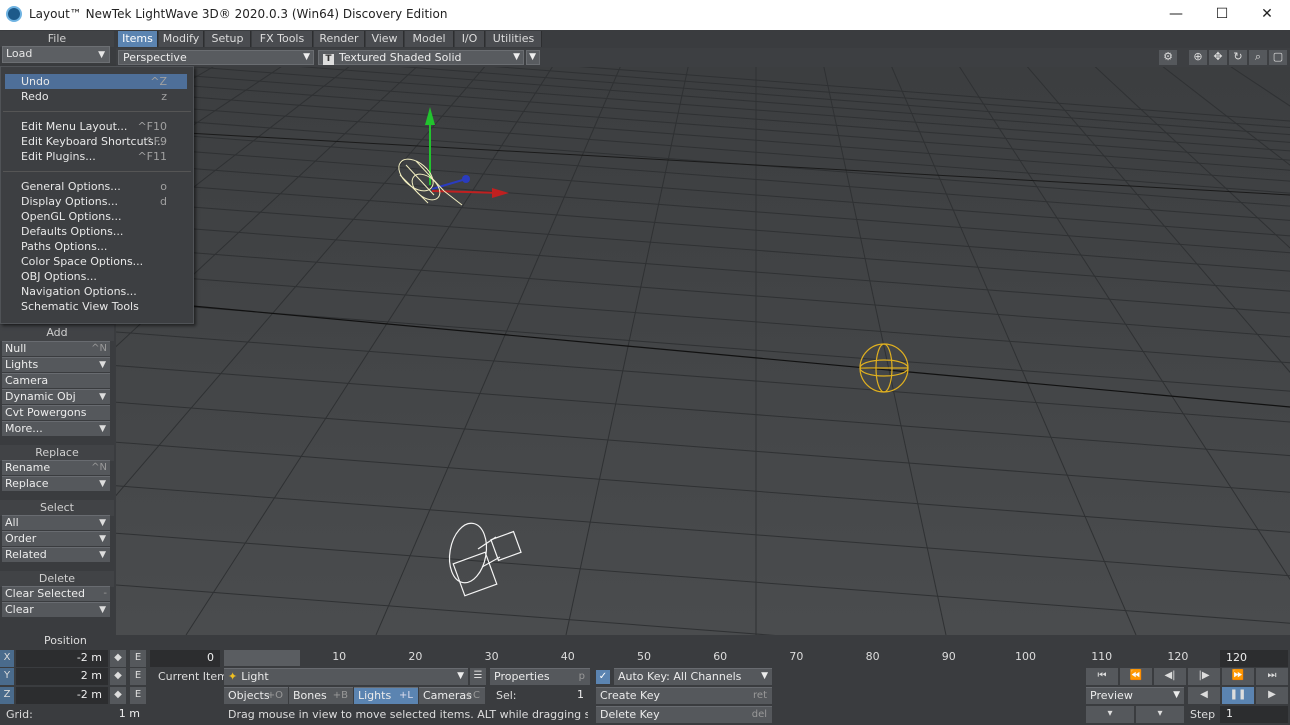 Image resolution: width=1290 pixels, height=725 pixels. What do you see at coordinates (1272, 695) in the screenshot?
I see `play-forward-icon: ▶` at bounding box center [1272, 695].